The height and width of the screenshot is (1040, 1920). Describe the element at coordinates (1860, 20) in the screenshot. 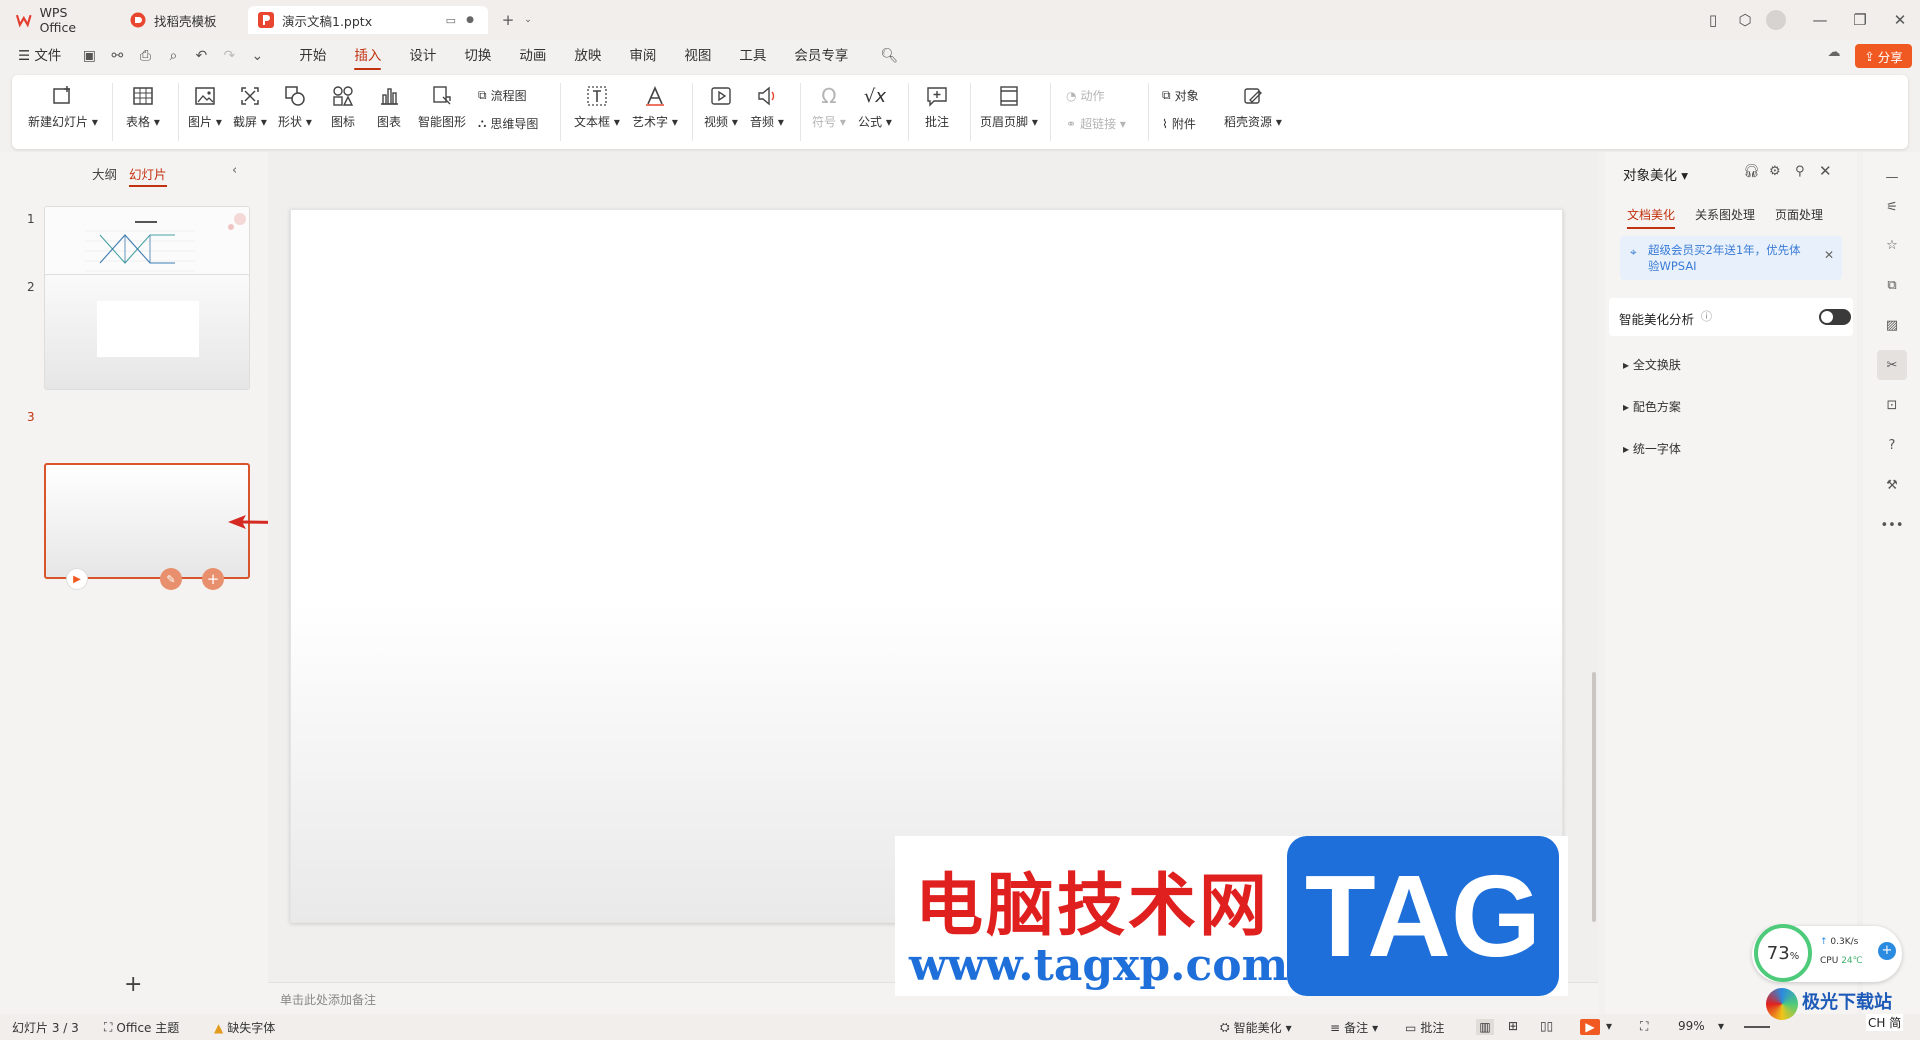

I see `restore-icon: ❐` at that location.